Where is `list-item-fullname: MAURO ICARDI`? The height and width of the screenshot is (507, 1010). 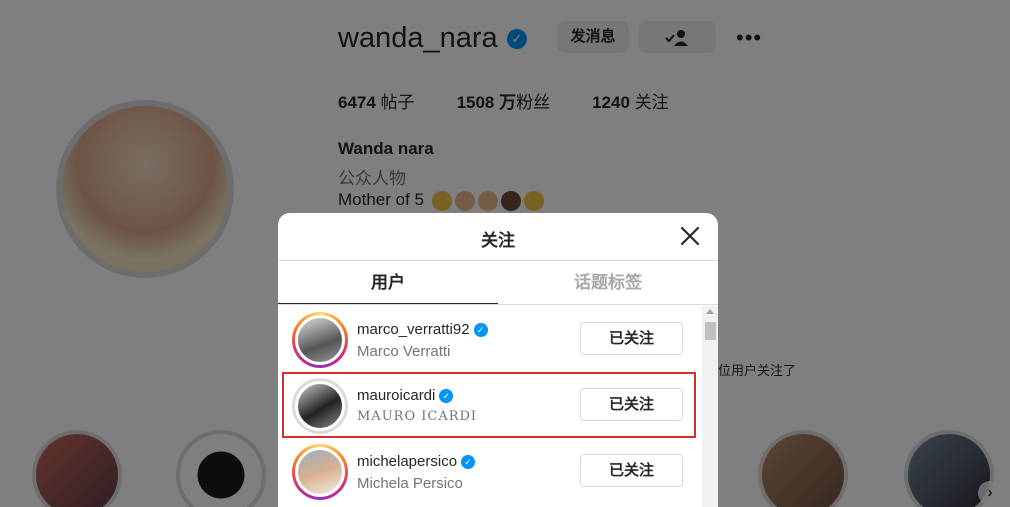
list-item-fullname: MAURO ICARDI is located at coordinates (417, 416).